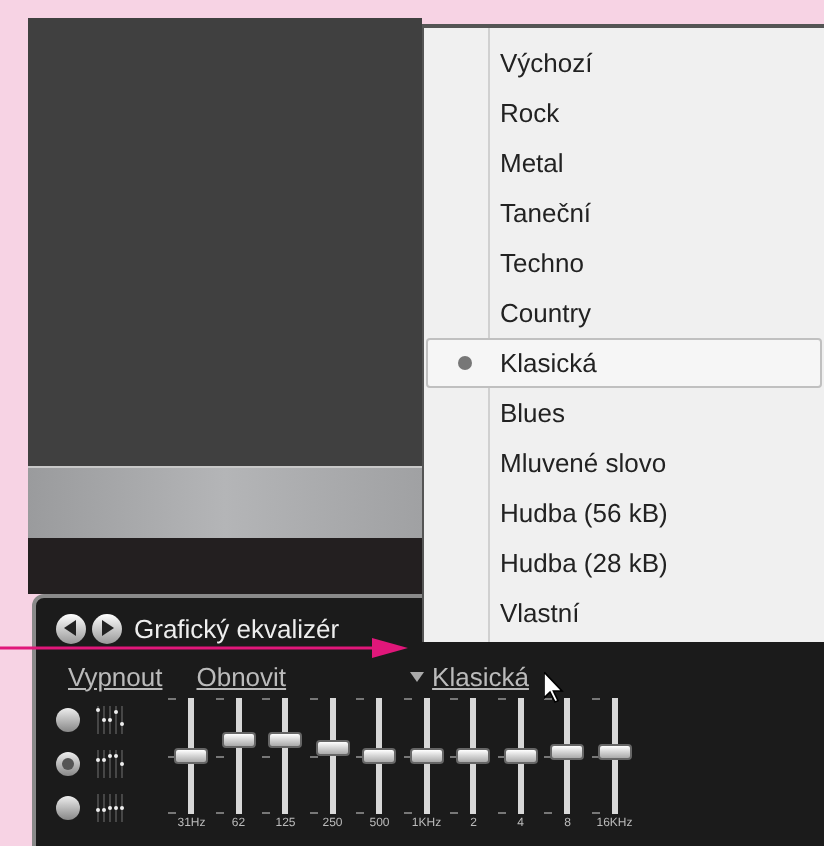 This screenshot has height=846, width=824. What do you see at coordinates (554, 688) in the screenshot?
I see `mouse-cursor-icon` at bounding box center [554, 688].